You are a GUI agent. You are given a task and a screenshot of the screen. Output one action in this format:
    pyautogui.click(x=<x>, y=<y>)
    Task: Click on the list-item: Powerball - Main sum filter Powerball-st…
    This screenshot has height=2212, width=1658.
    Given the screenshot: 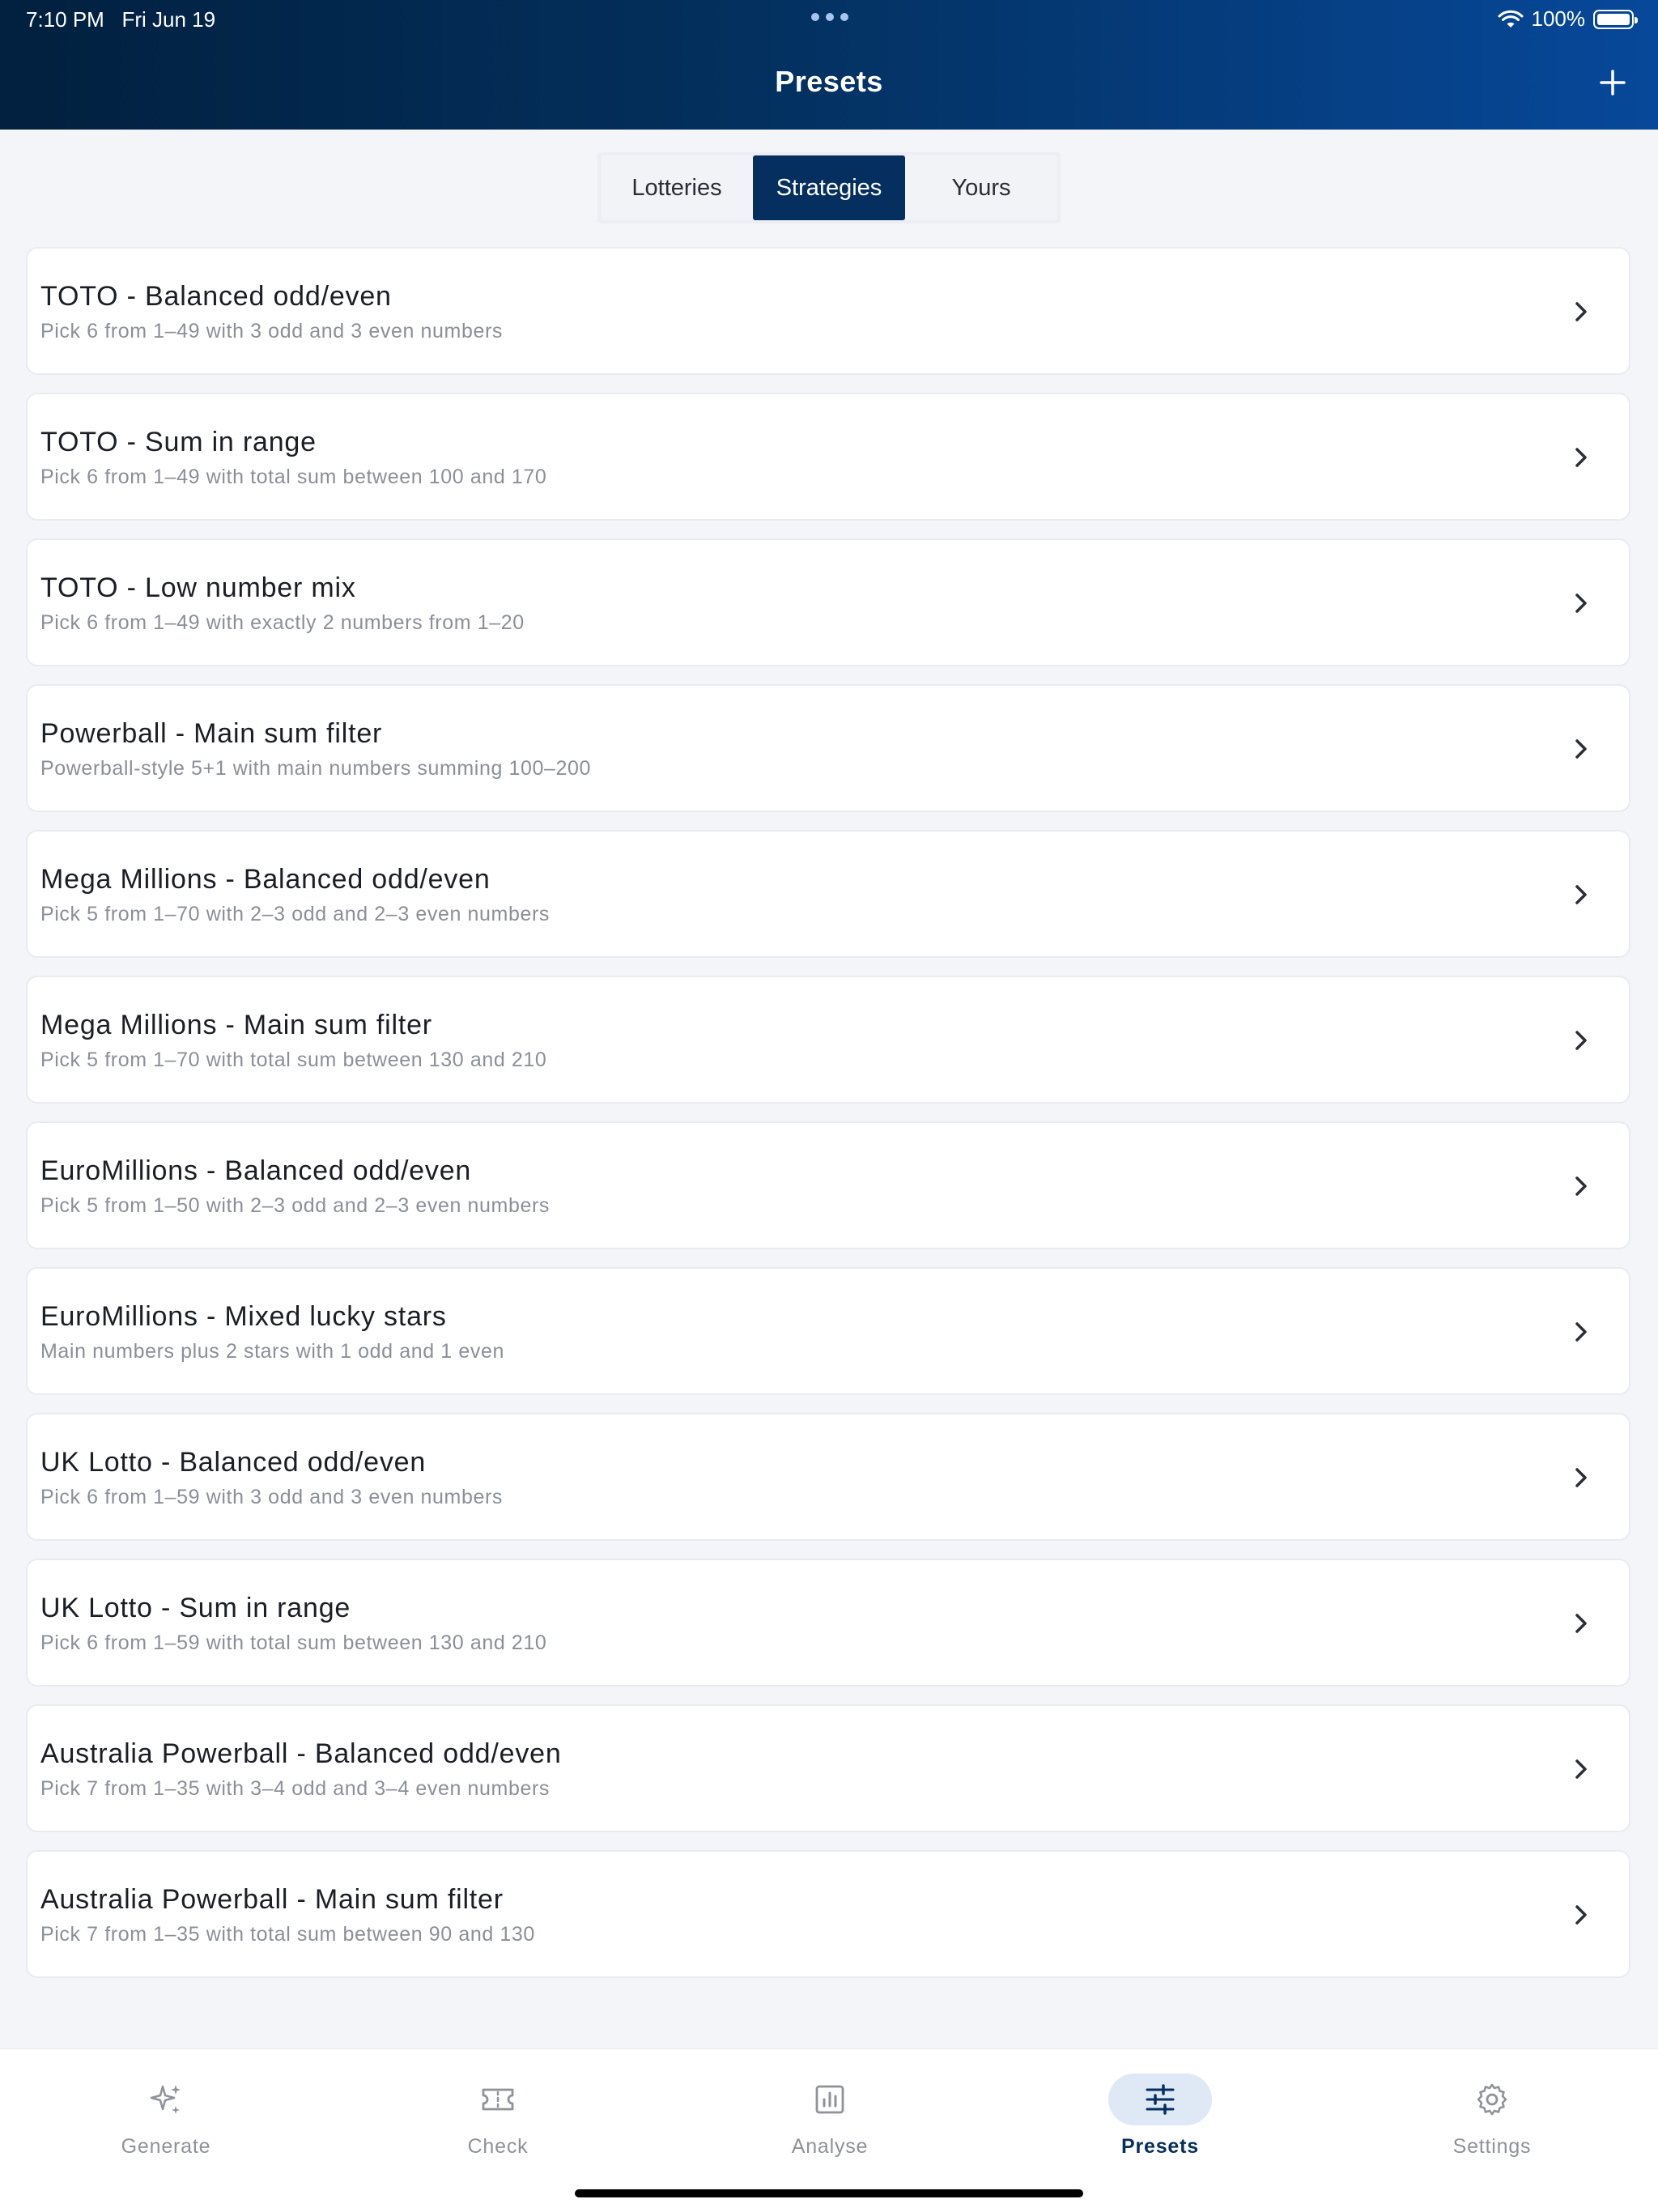 What is the action you would take?
    pyautogui.click(x=828, y=748)
    